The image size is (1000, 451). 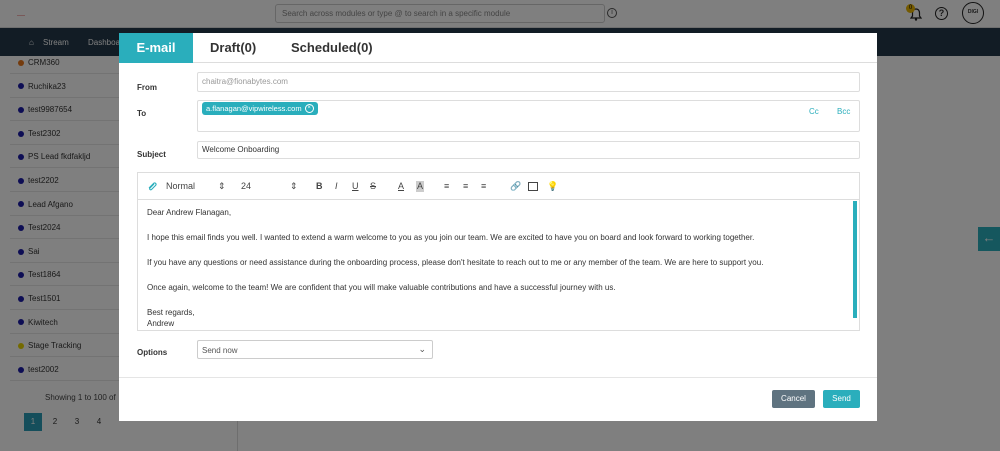 I want to click on body-signature: Andrew, so click(x=161, y=323).